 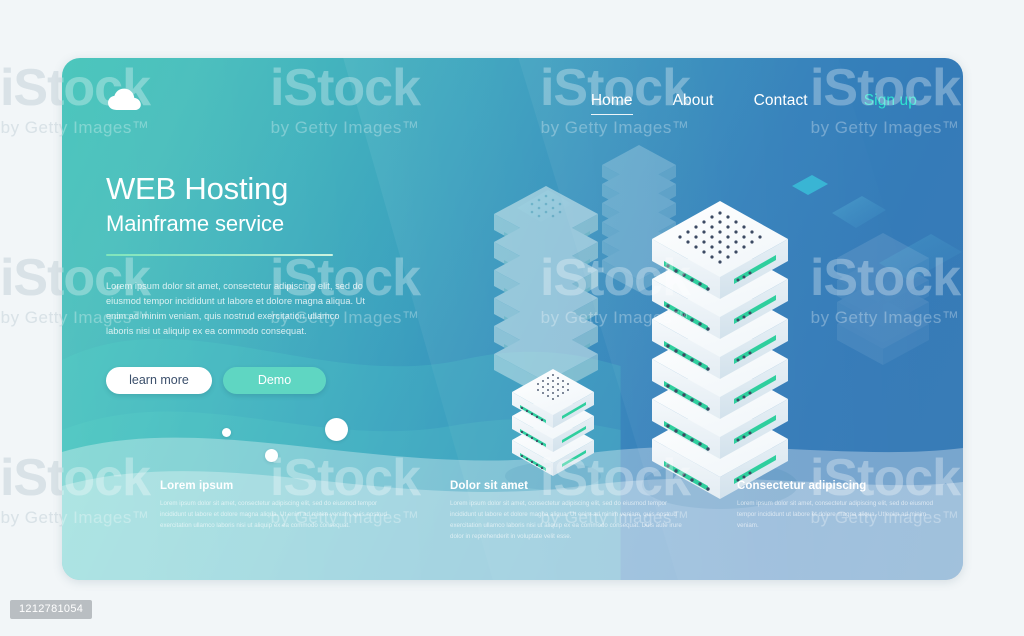 I want to click on ghost-server-stack-left, so click(x=546, y=292).